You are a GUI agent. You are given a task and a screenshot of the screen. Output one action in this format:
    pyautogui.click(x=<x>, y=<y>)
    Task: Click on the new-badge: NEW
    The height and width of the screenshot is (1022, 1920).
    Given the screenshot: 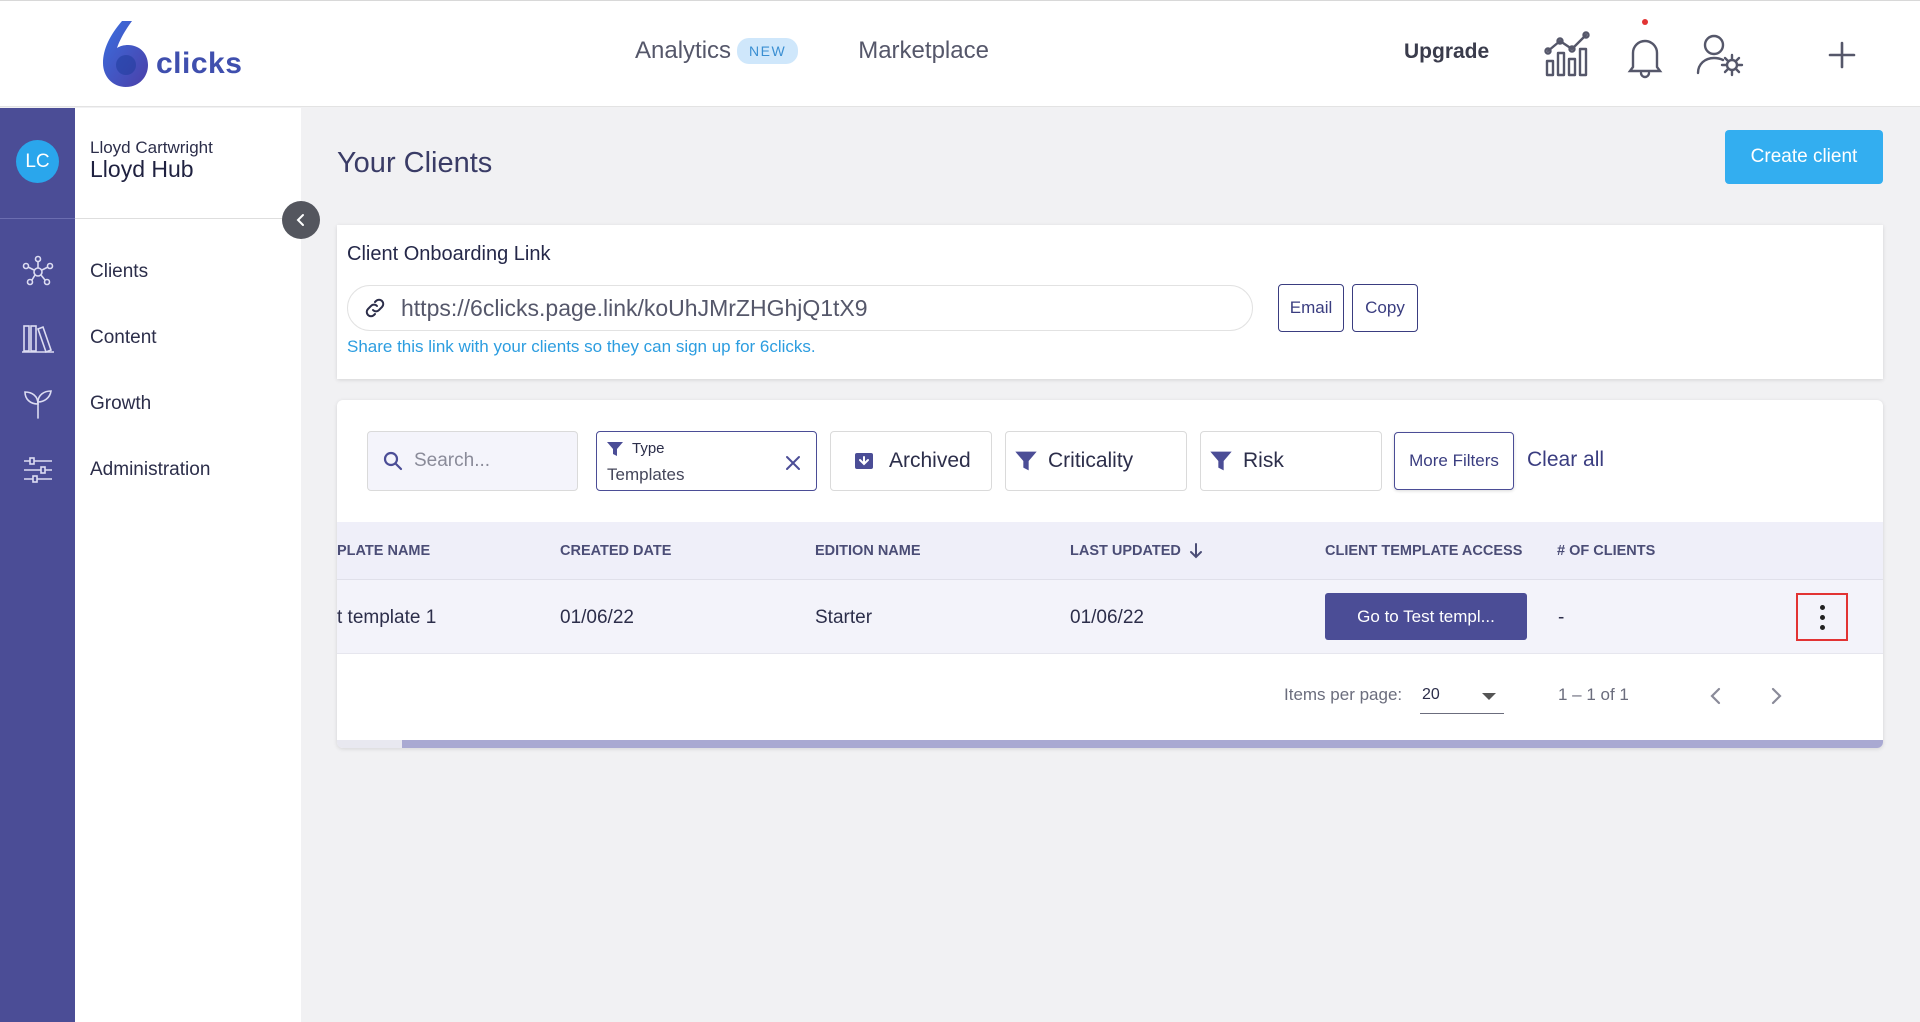 What is the action you would take?
    pyautogui.click(x=768, y=51)
    